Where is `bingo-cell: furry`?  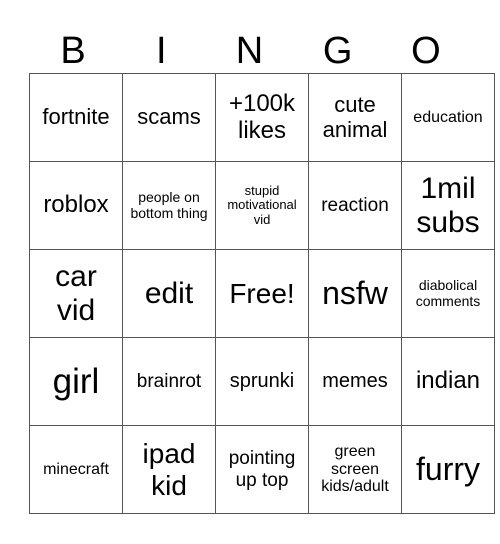 bingo-cell: furry is located at coordinates (448, 469).